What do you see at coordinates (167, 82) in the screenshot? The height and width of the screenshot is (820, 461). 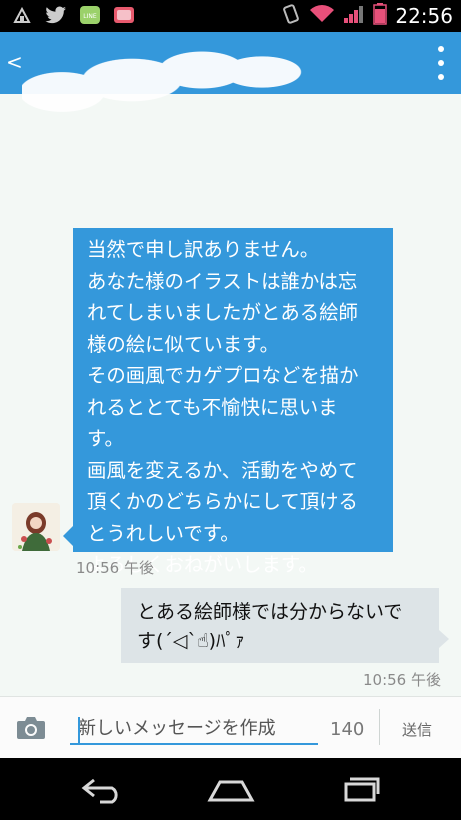 I see `redacted-title` at bounding box center [167, 82].